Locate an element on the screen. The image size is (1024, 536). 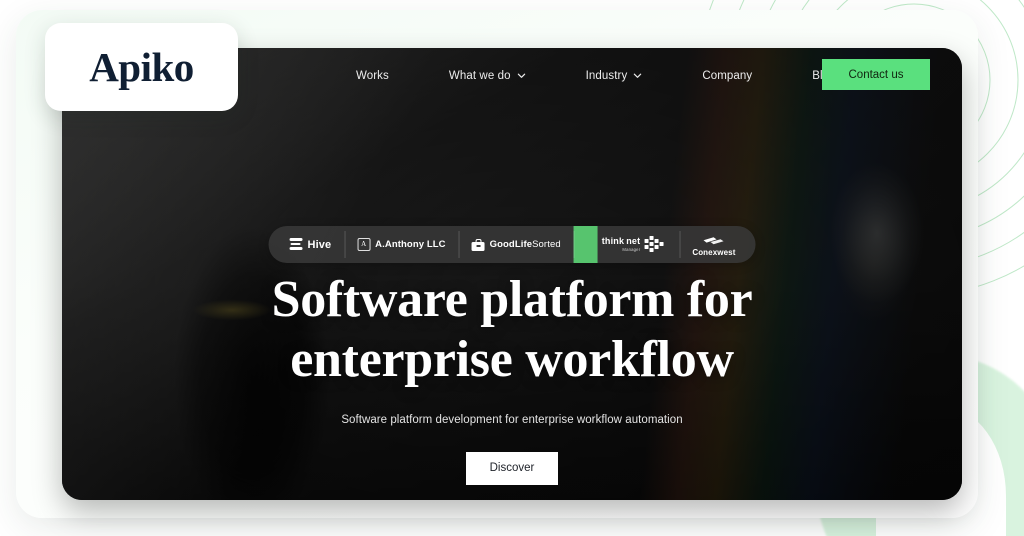
thinknet-mark: think net Manager is located at coordinates (636, 245).